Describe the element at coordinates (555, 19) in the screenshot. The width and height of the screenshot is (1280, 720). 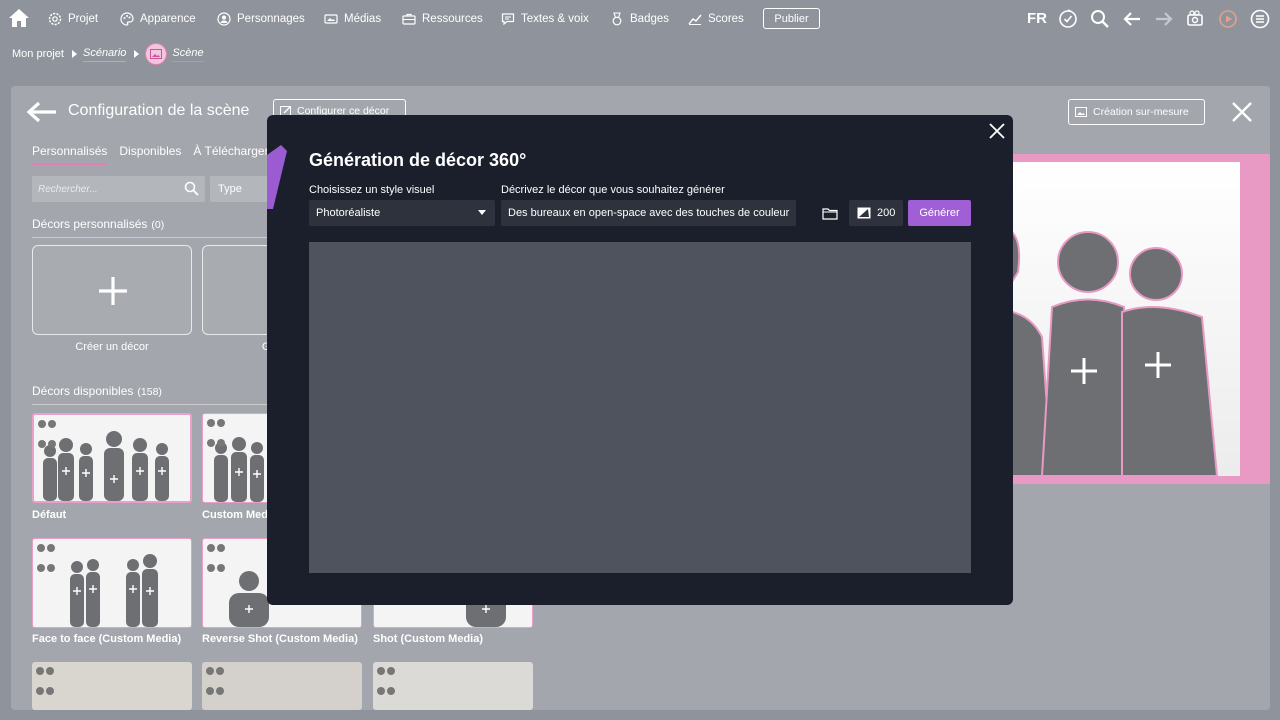
I see `nav-item-label: Textes & voix` at that location.